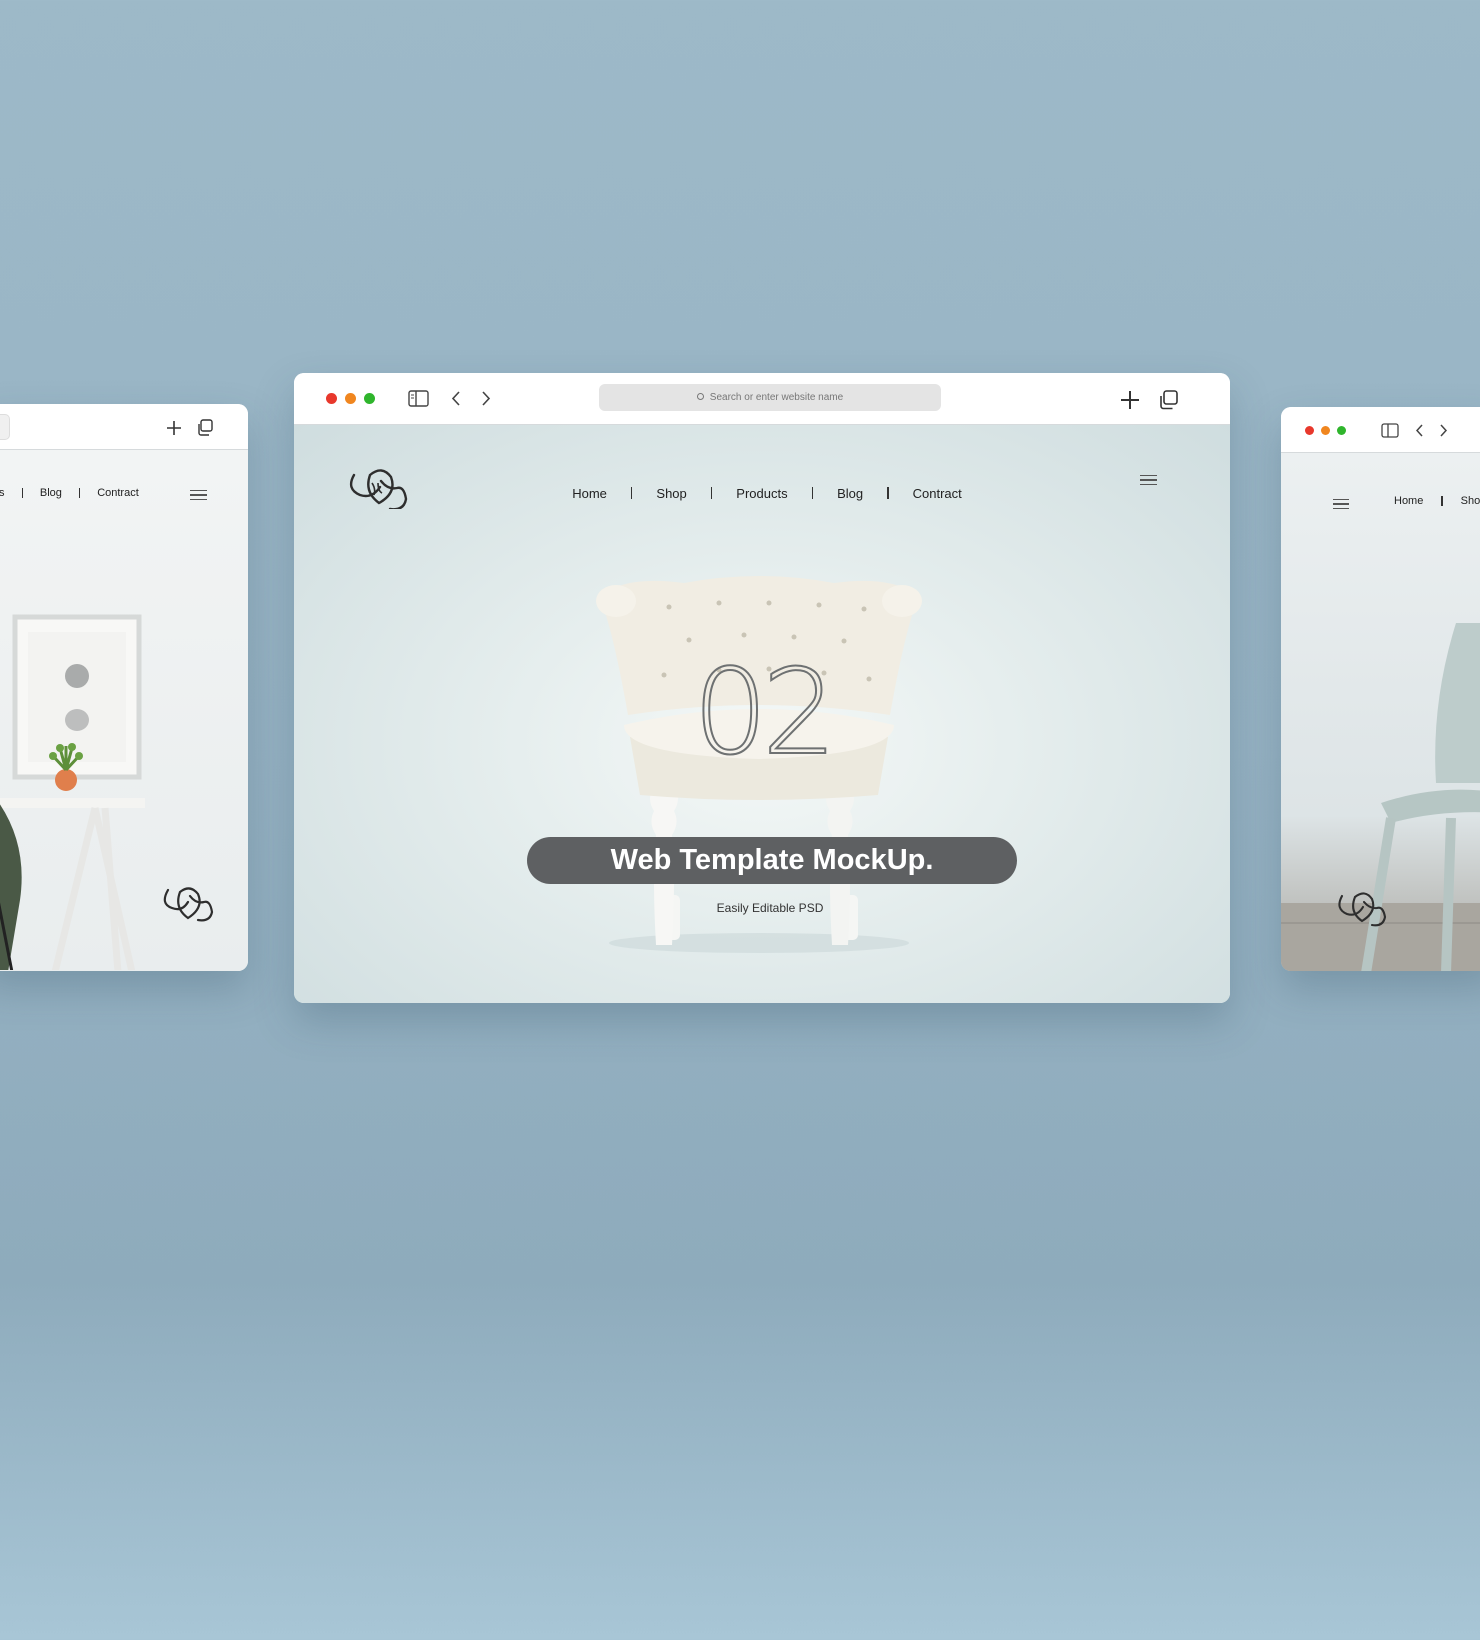 The height and width of the screenshot is (1640, 1480). Describe the element at coordinates (776, 397) in the screenshot. I see `url-placeholder: Search or enter website name` at that location.